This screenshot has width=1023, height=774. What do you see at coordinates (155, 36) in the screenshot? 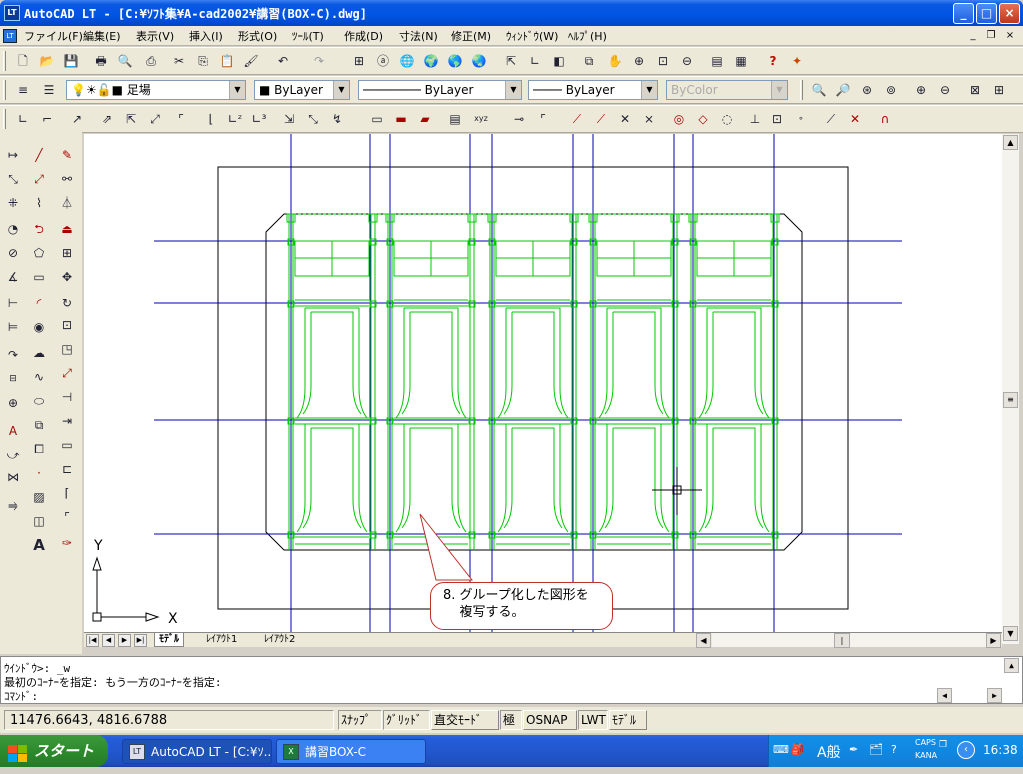
I see `menu-view: 表示(V)` at bounding box center [155, 36].